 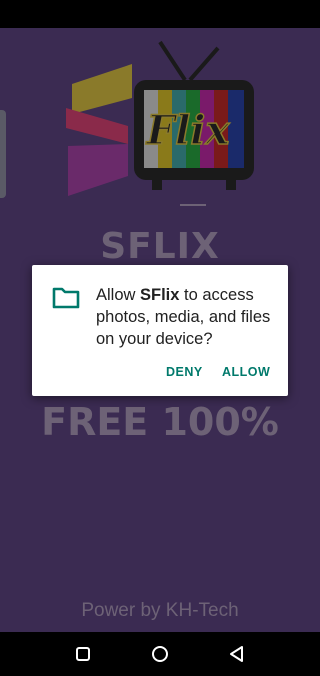 What do you see at coordinates (204, 64) in the screenshot?
I see `antenna-right` at bounding box center [204, 64].